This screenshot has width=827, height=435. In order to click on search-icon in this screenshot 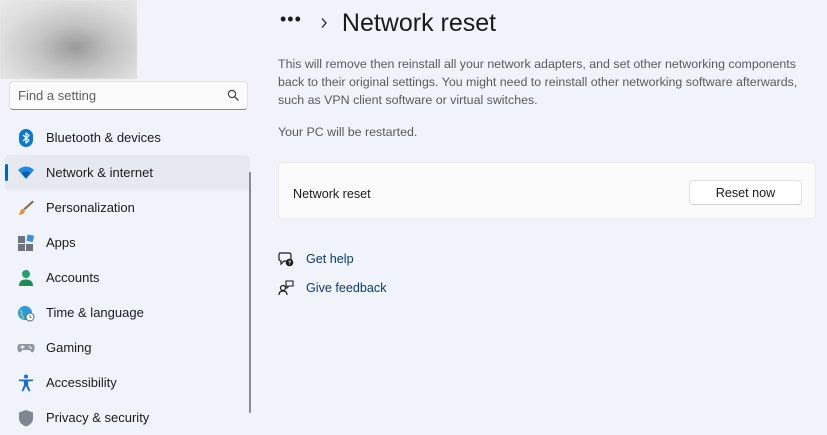, I will do `click(233, 95)`.